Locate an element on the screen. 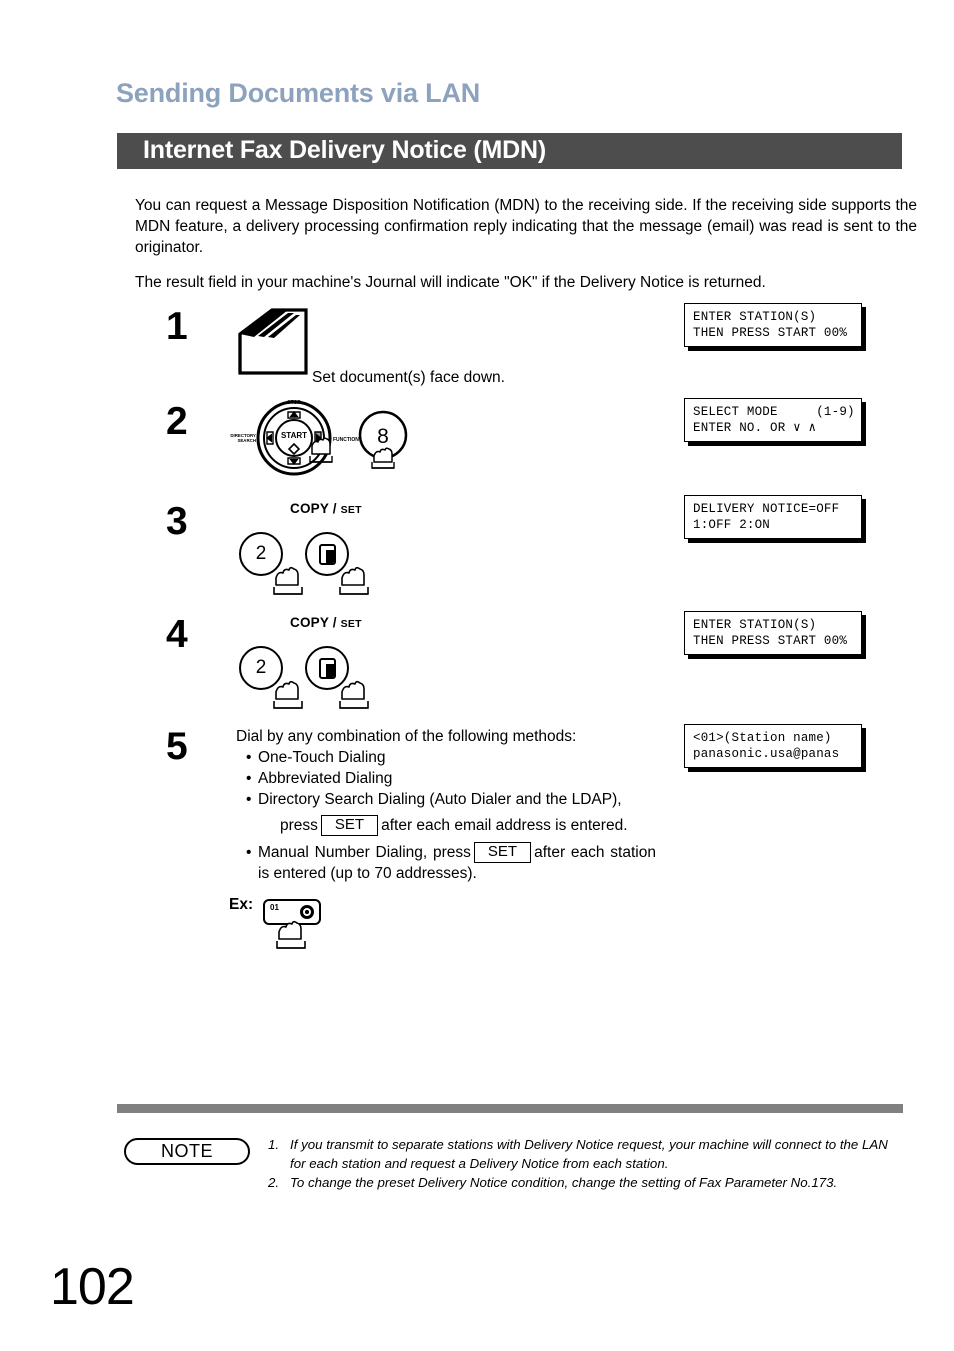 Image resolution: width=954 pixels, height=1351 pixels. copy-set-label-step-4: COPY / SET is located at coordinates (326, 622).